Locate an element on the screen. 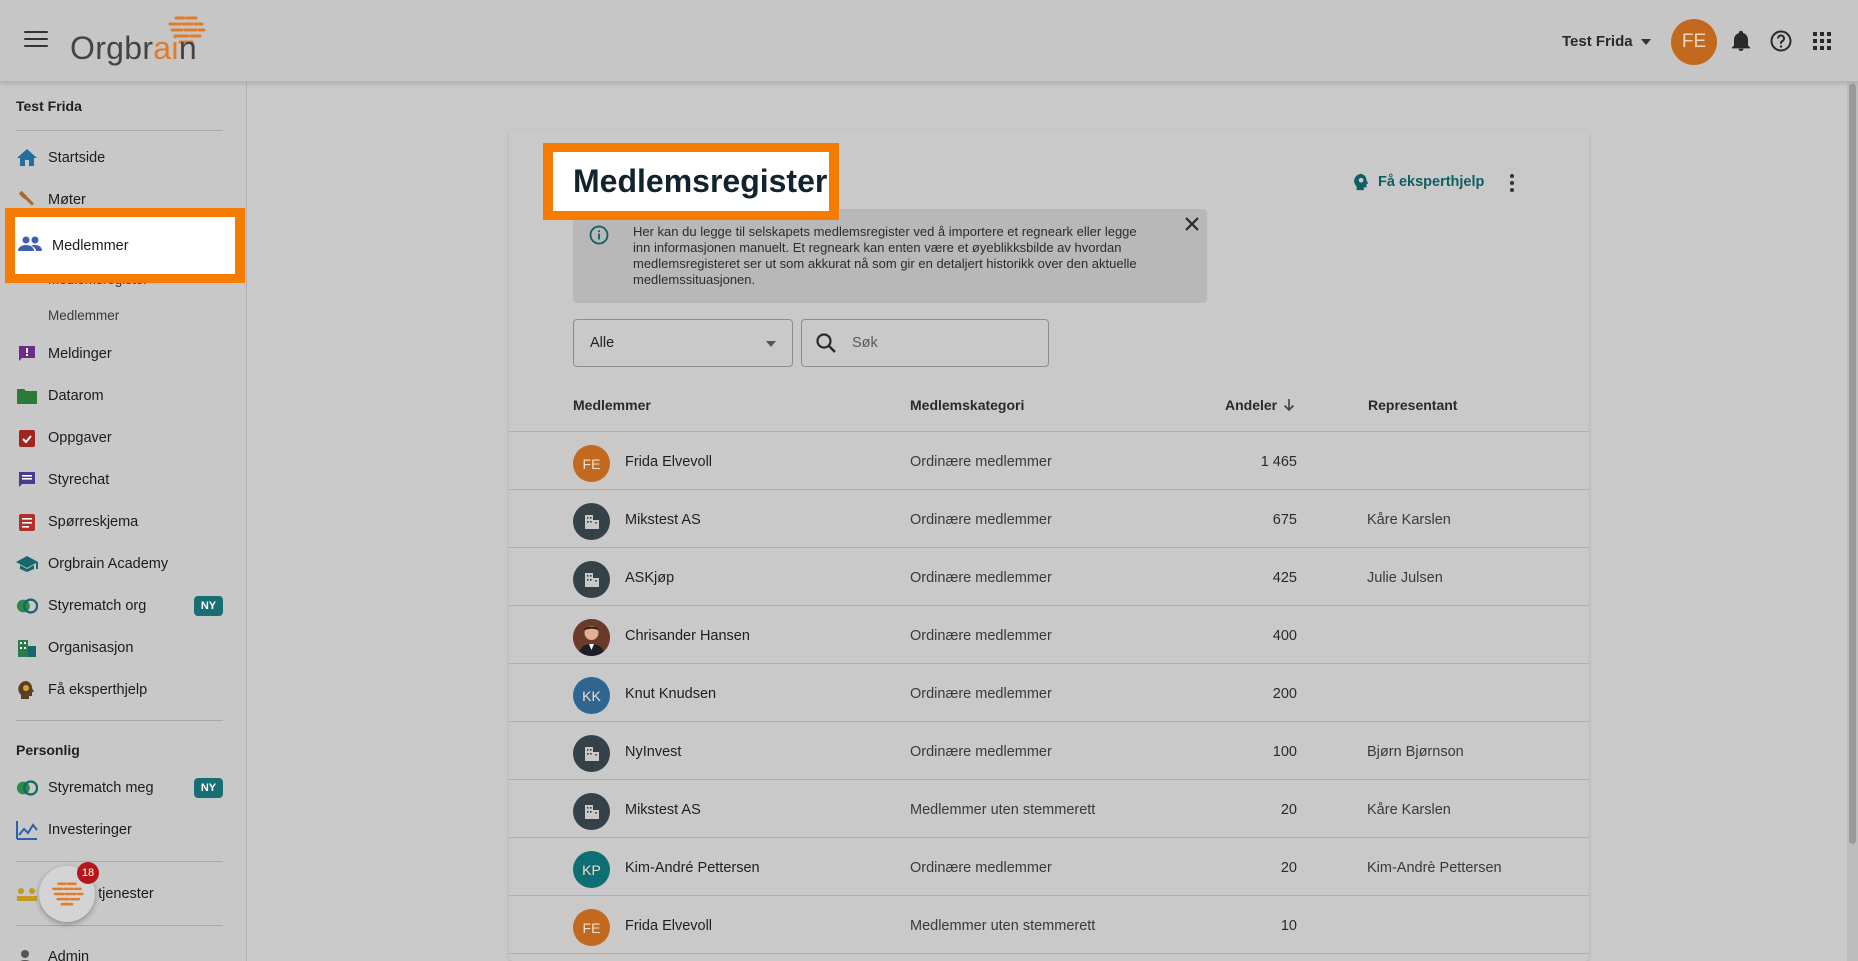 This screenshot has height=961, width=1858. column-header-shares: Andeler is located at coordinates (1260, 405).